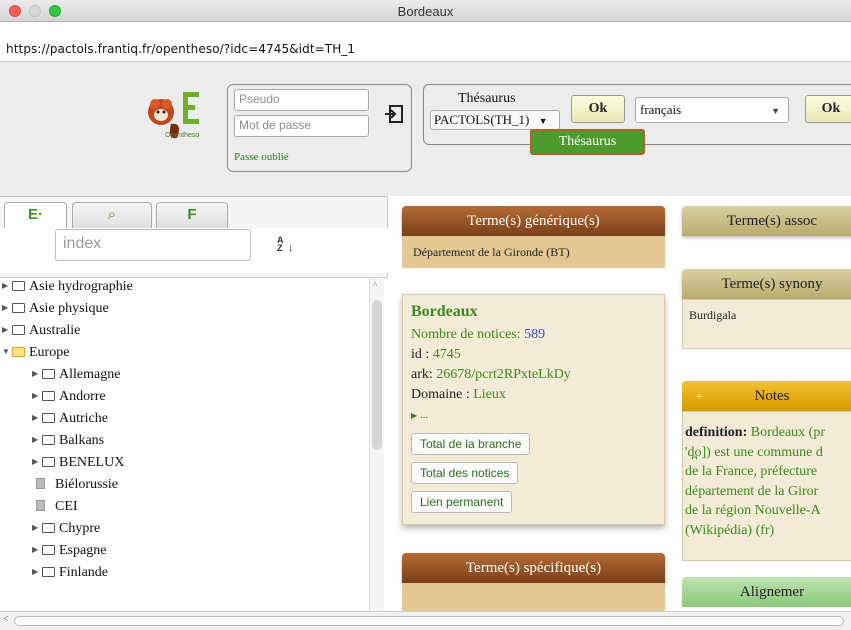  I want to click on tree-item: Biélorussie, so click(75, 488).